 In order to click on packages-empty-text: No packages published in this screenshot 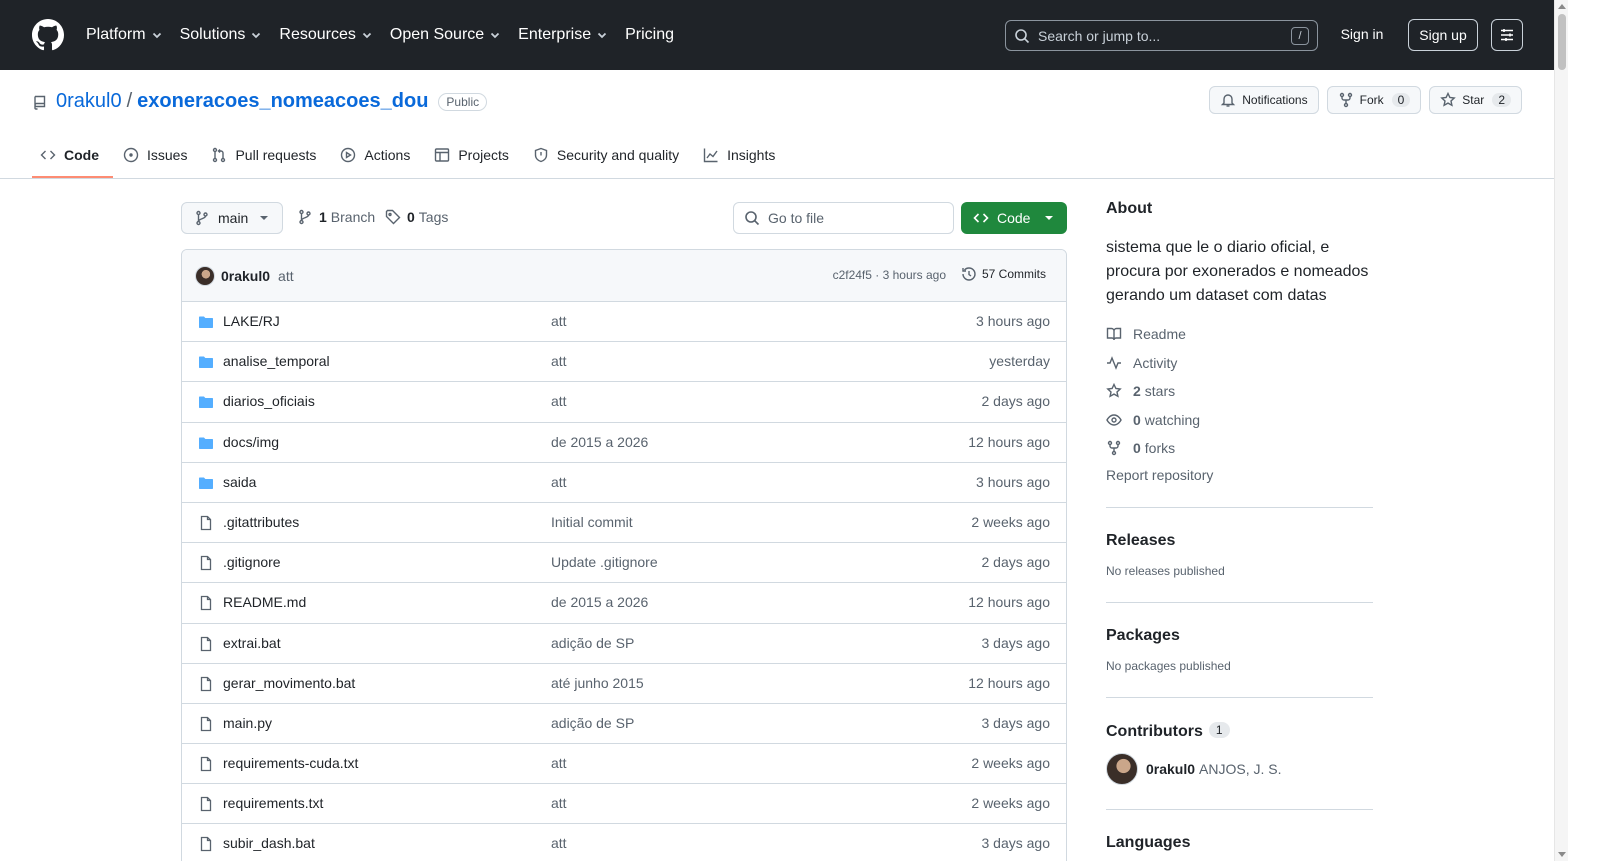, I will do `click(1168, 665)`.